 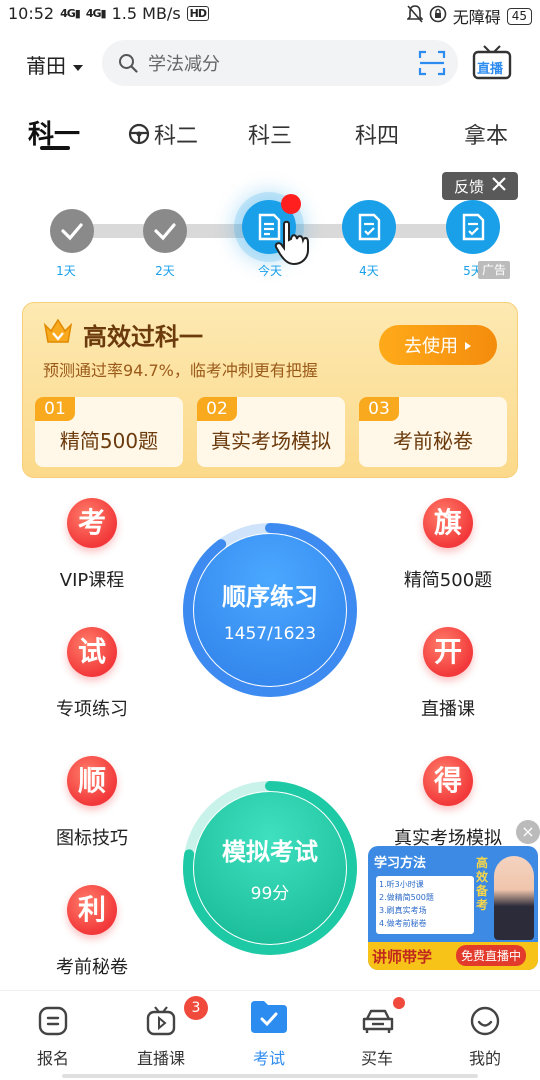 I want to click on nav-buy-car-label: 买车, so click(x=376, y=1058).